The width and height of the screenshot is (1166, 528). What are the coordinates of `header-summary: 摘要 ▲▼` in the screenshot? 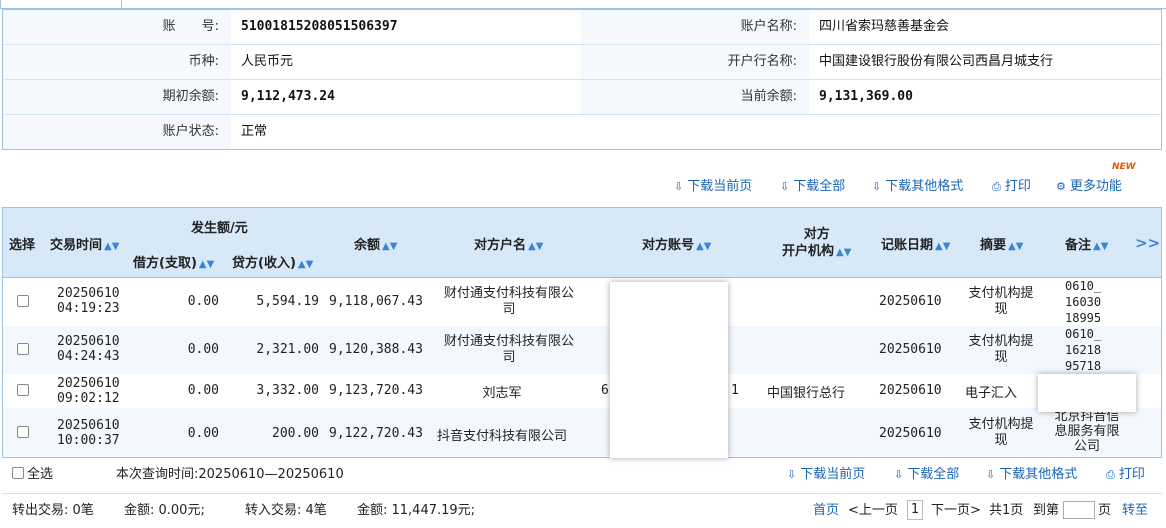 It's located at (1001, 243).